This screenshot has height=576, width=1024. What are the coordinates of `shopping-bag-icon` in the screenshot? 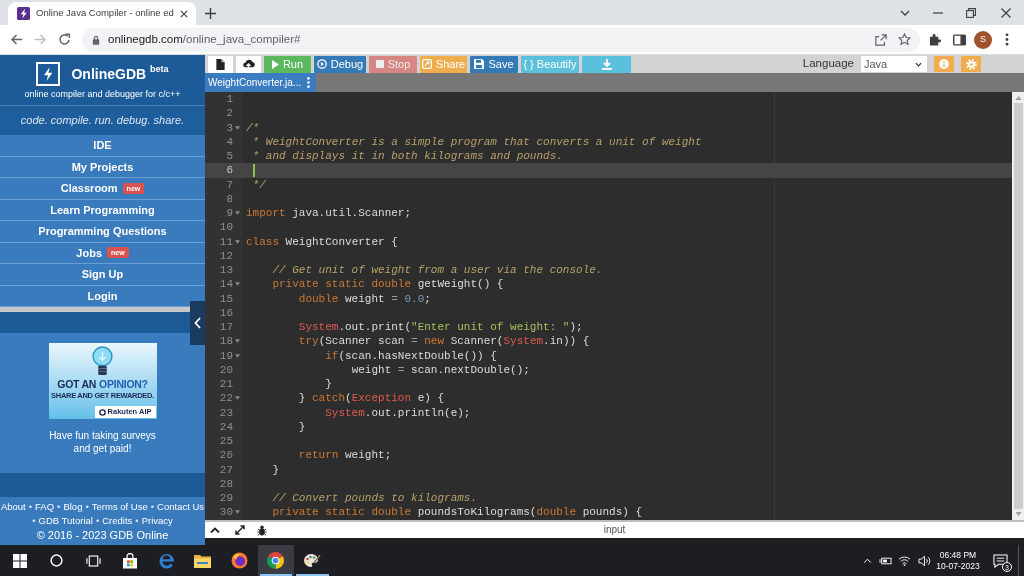 It's located at (129, 560).